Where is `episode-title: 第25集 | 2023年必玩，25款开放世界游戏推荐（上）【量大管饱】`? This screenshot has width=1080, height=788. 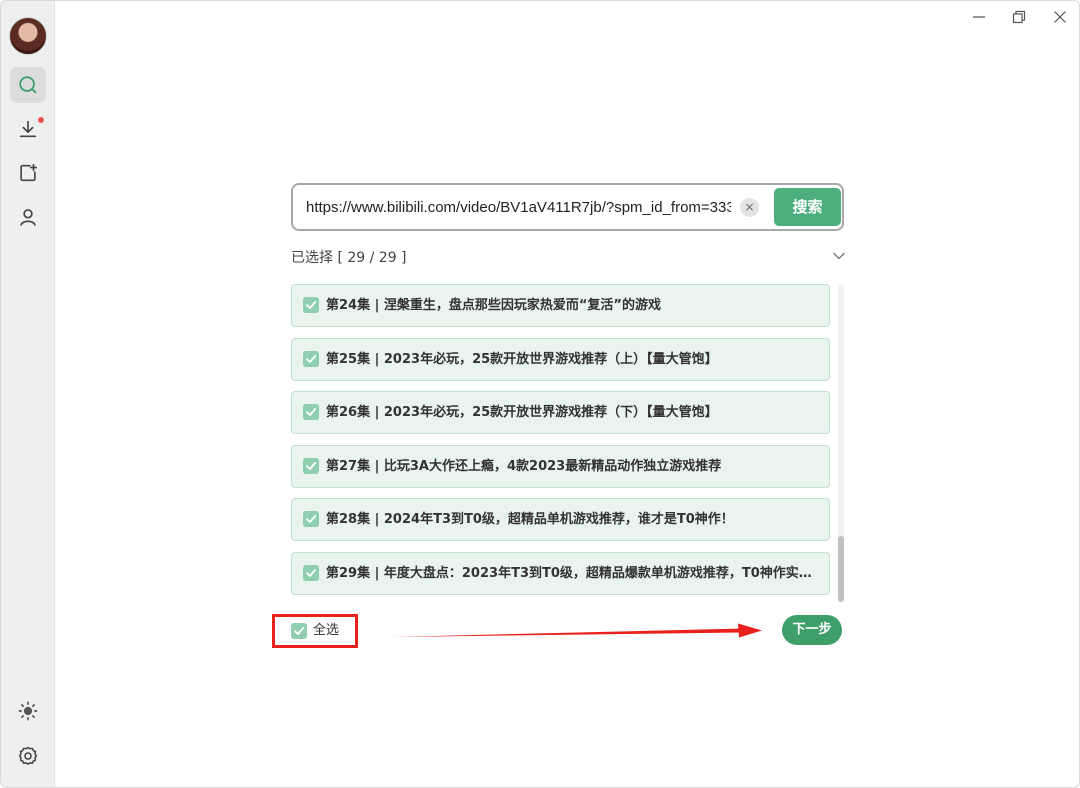
episode-title: 第25集 | 2023年必玩，25款开放世界游戏推荐（上）【量大管饱】 is located at coordinates (522, 359).